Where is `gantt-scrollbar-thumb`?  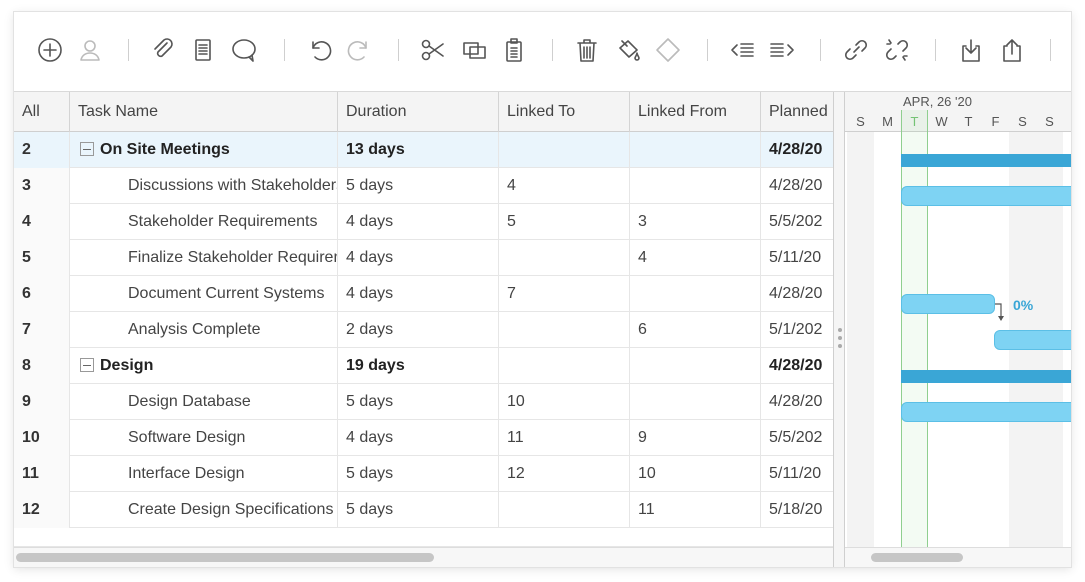 gantt-scrollbar-thumb is located at coordinates (917, 557).